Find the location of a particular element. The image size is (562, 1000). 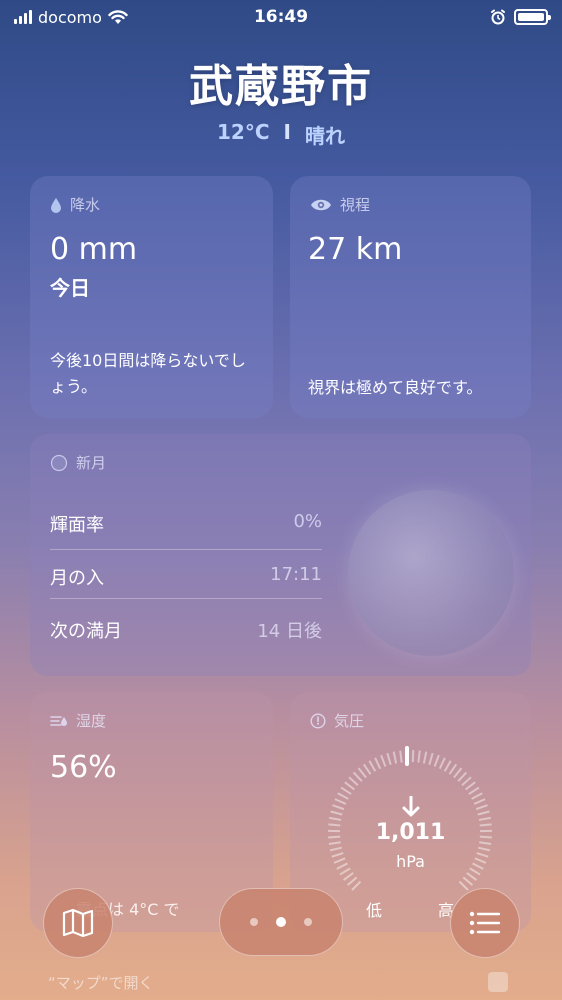

list-icon is located at coordinates (485, 923).